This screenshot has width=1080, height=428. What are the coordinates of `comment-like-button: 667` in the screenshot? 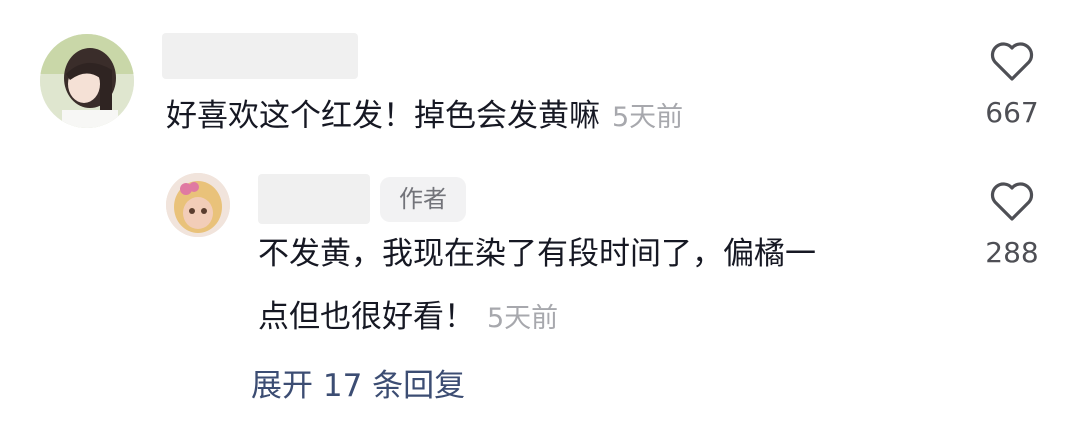 It's located at (1012, 85).